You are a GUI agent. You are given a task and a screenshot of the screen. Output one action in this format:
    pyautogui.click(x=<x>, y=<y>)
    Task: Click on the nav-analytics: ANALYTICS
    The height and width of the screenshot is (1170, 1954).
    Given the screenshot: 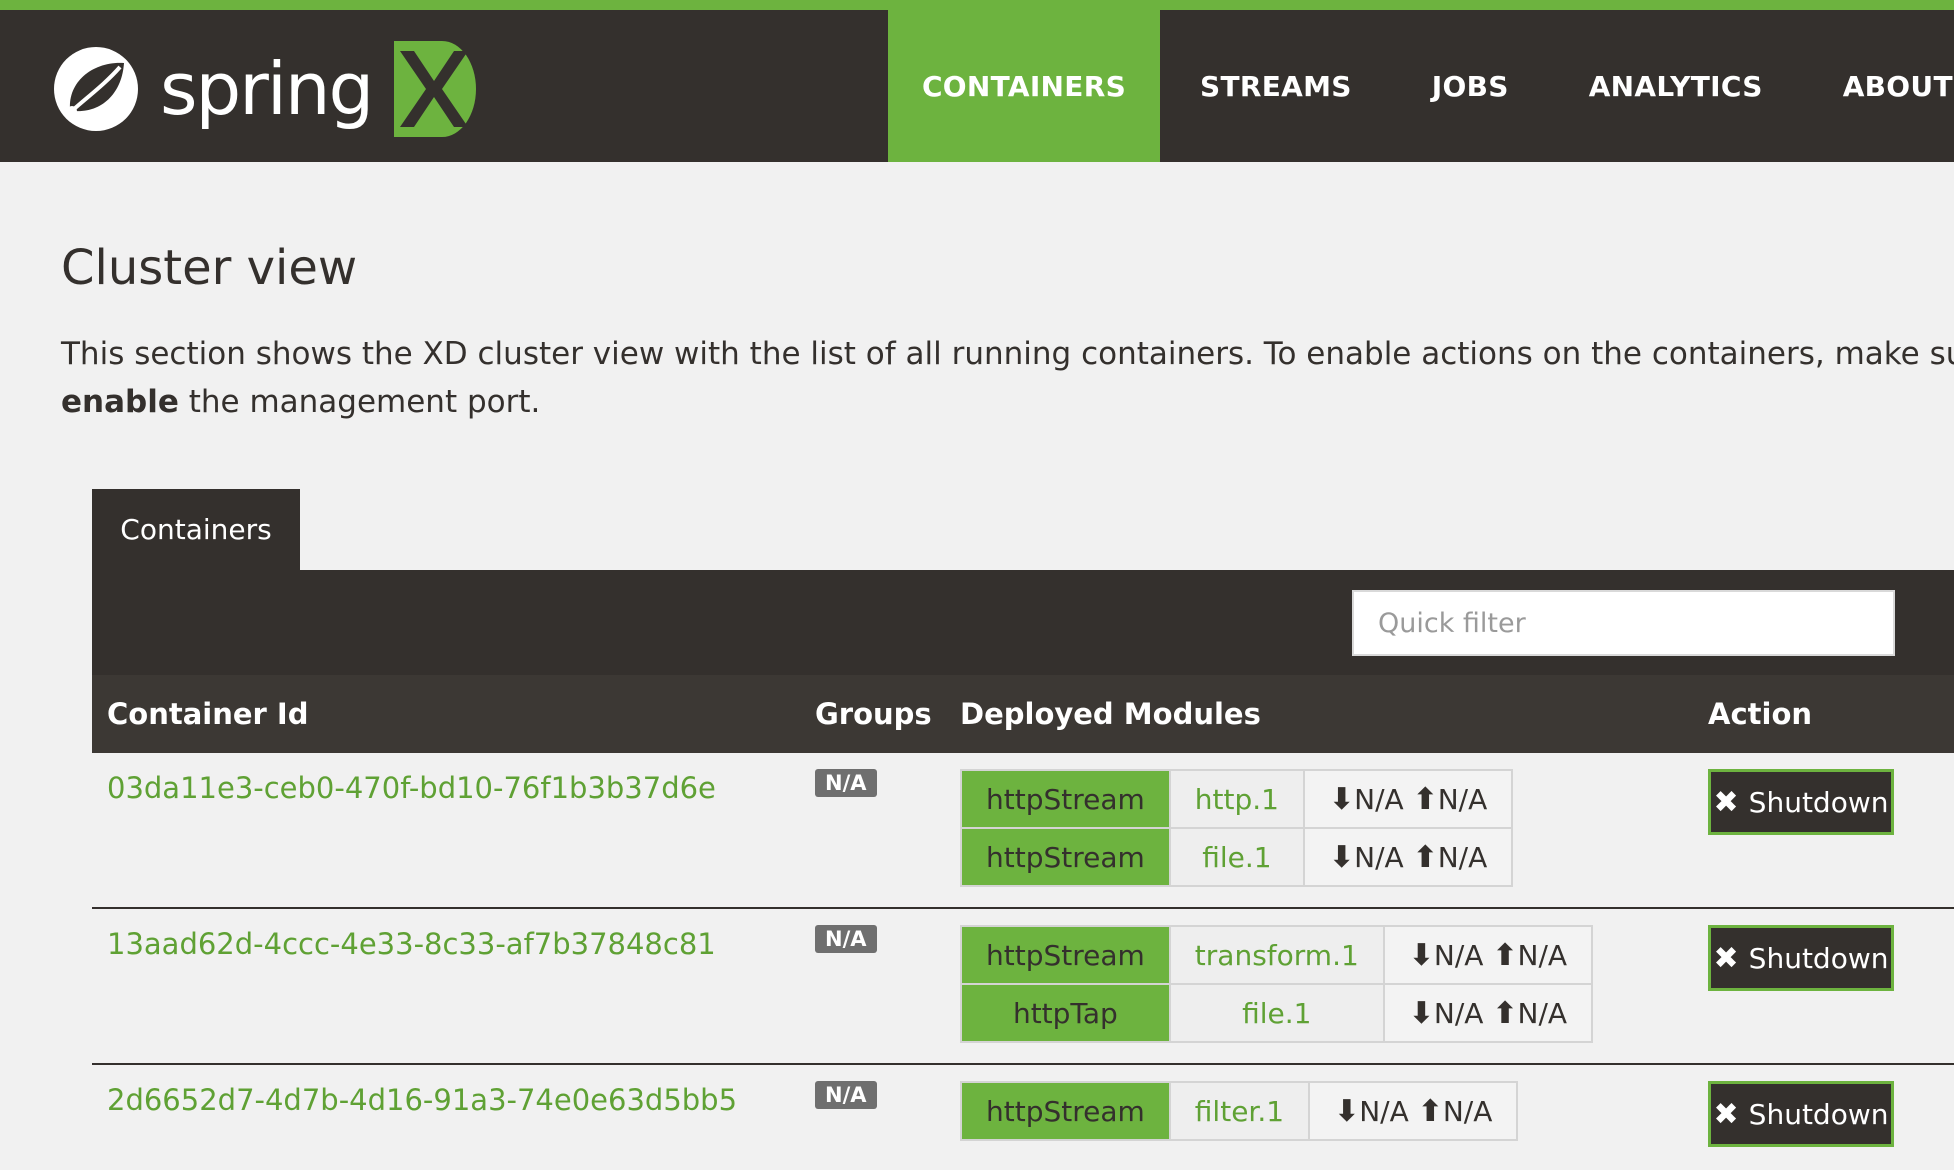 What is the action you would take?
    pyautogui.click(x=1676, y=86)
    